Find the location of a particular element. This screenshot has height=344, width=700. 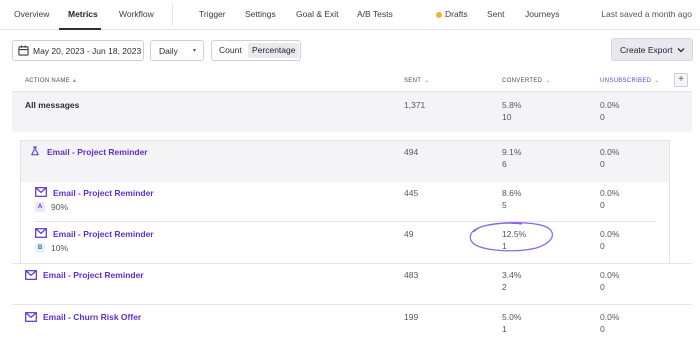

date-range-value: May 20, 2023 - Jun 18, 2023 is located at coordinates (87, 51).